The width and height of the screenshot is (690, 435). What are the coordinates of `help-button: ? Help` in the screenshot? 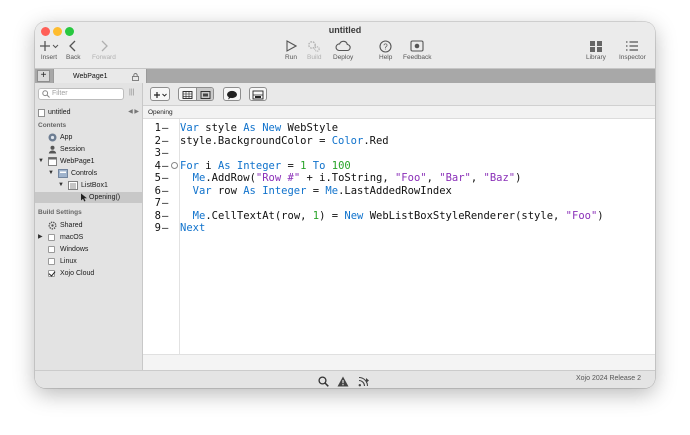 It's located at (385, 50).